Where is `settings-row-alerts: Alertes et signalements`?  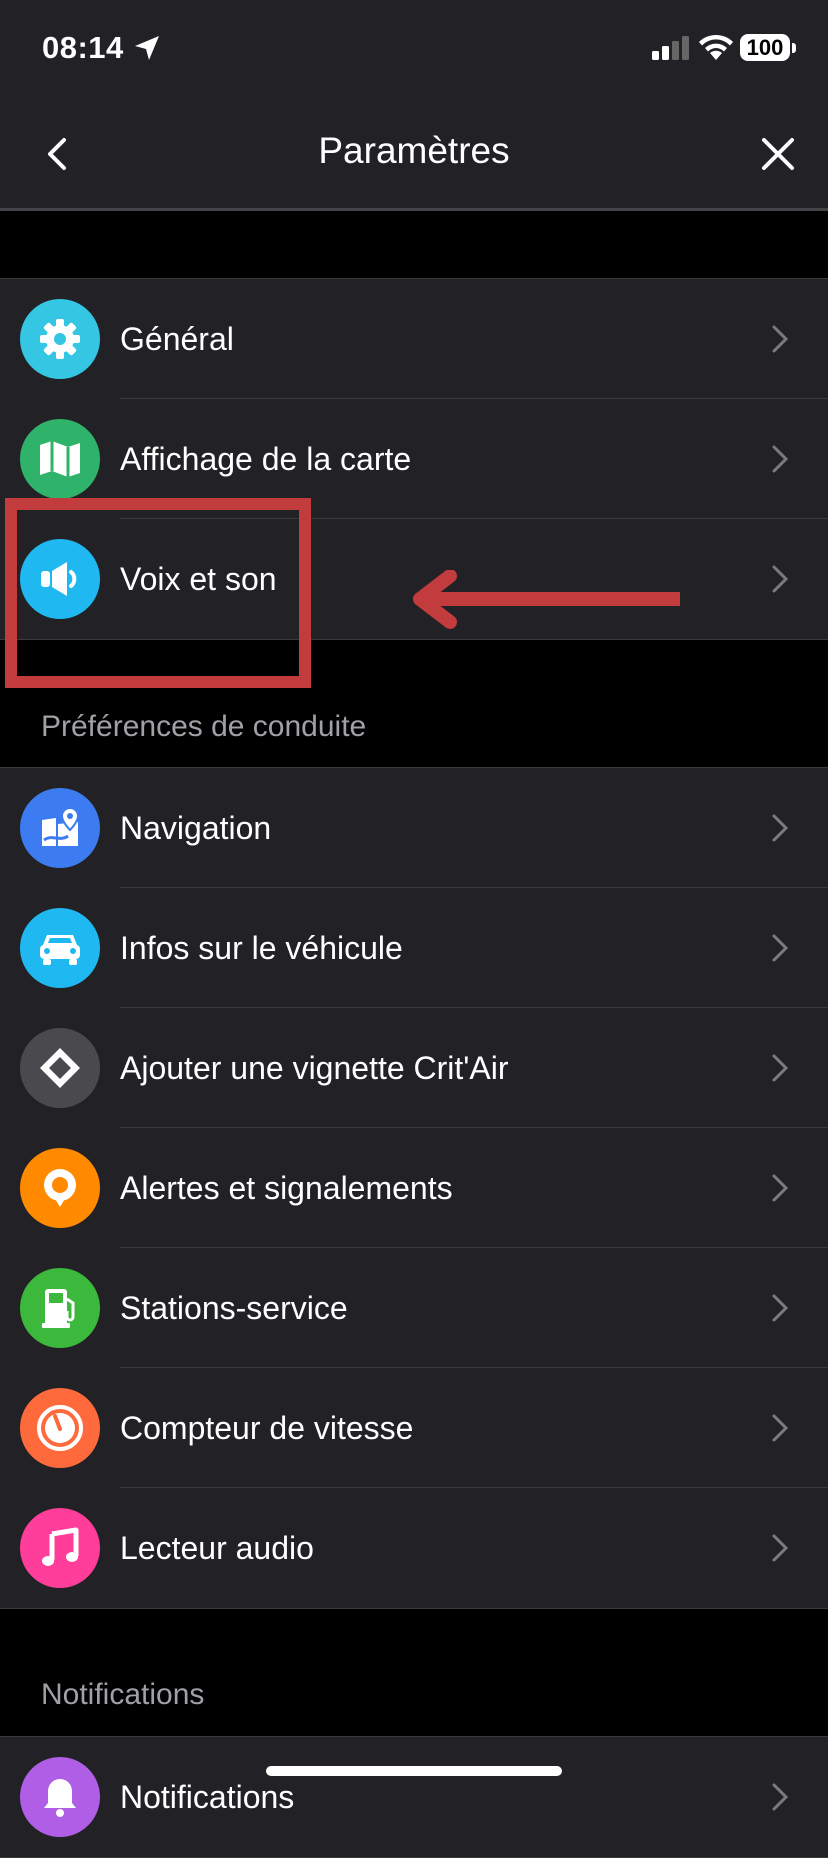
settings-row-alerts: Alertes et signalements is located at coordinates (414, 1188).